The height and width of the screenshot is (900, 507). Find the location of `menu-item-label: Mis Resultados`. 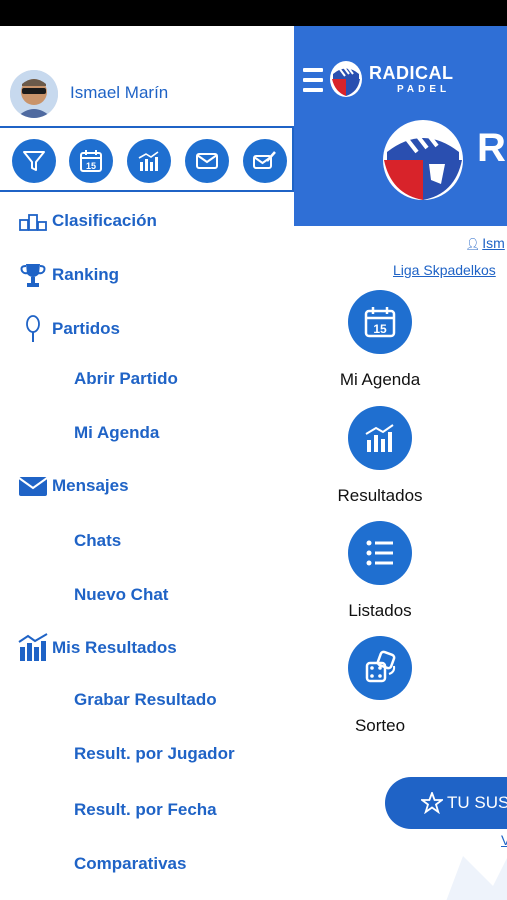

menu-item-label: Mis Resultados is located at coordinates (114, 647).